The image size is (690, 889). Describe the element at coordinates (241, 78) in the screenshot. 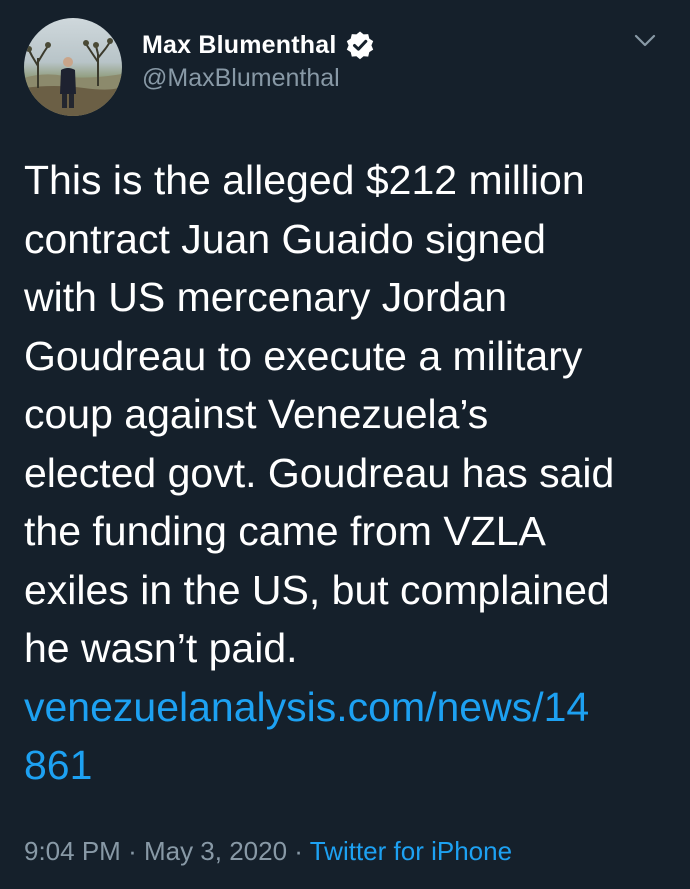

I see `author-handle: @MaxBlumenthal` at that location.